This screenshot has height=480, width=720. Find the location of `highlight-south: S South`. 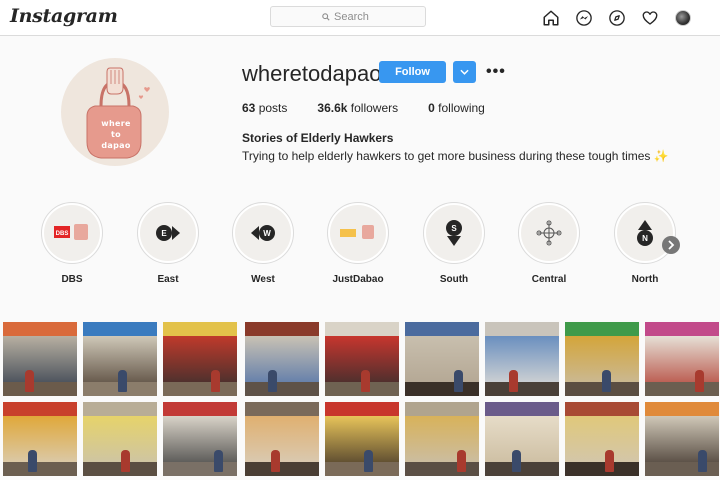

highlight-south: S South is located at coordinates (454, 243).